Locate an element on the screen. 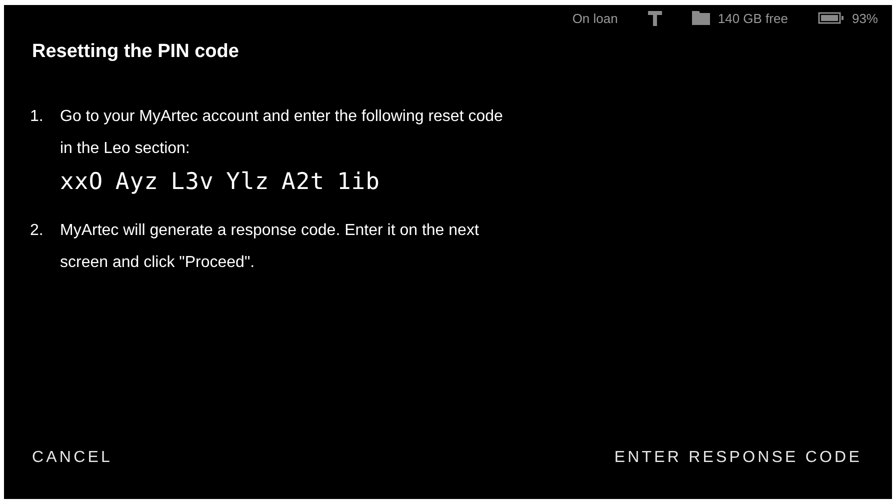  folder-icon is located at coordinates (701, 18).